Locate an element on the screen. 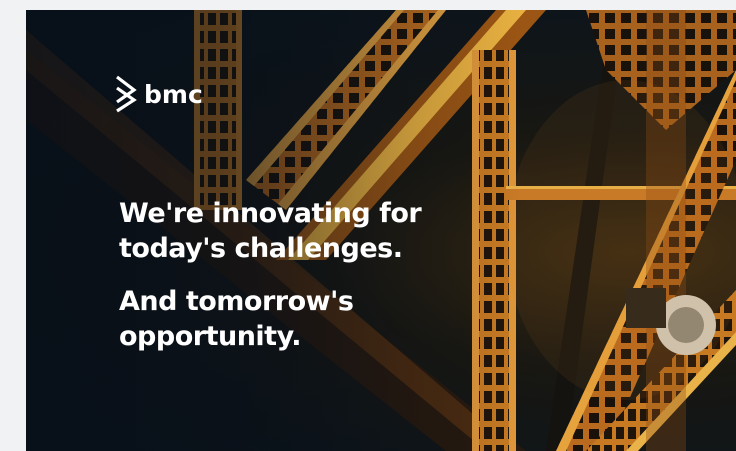  bmc-logo: bmc is located at coordinates (157, 94).